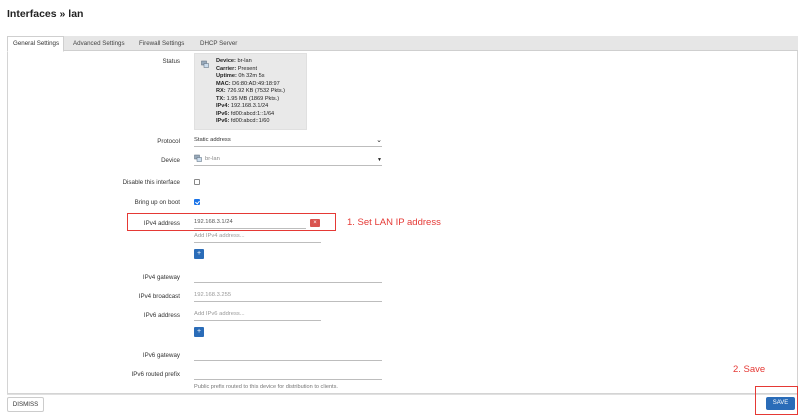 The image size is (800, 418). What do you see at coordinates (156, 374) in the screenshot?
I see `ipv6-routed-prefix-label: IPv6 routed prefix` at bounding box center [156, 374].